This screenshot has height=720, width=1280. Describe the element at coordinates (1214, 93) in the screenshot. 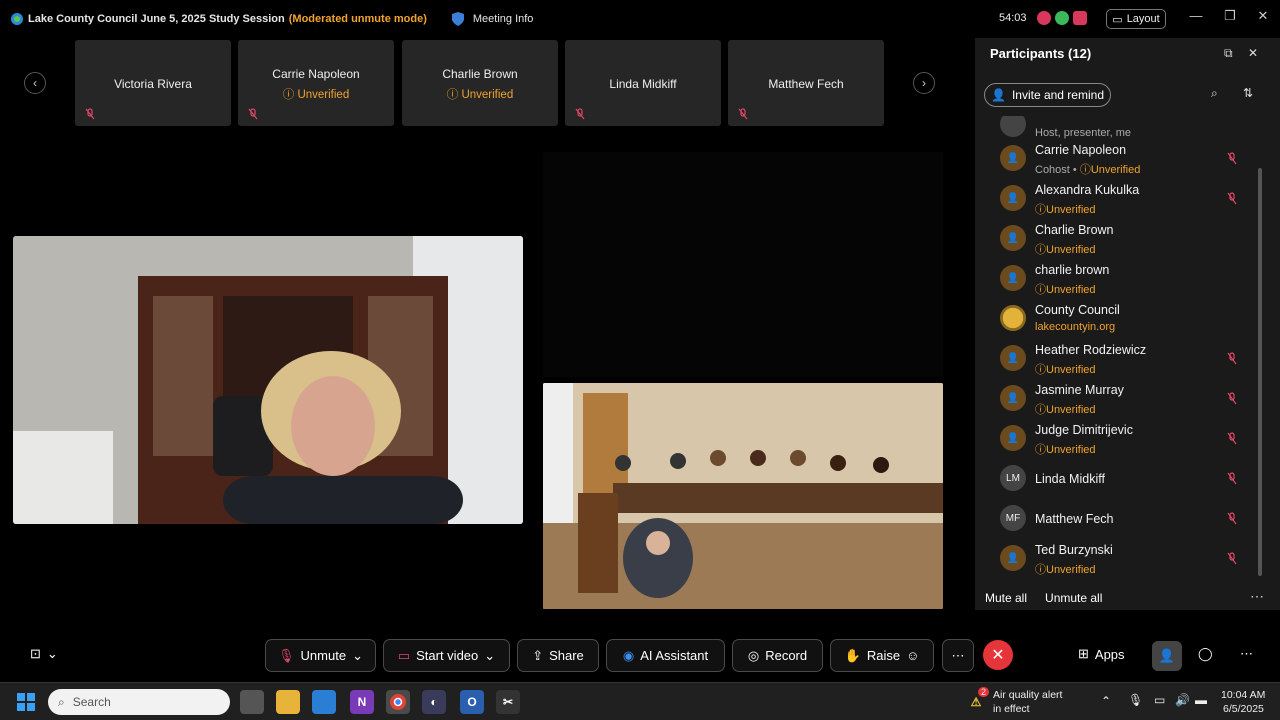

I see `search-icon: ⌕` at that location.